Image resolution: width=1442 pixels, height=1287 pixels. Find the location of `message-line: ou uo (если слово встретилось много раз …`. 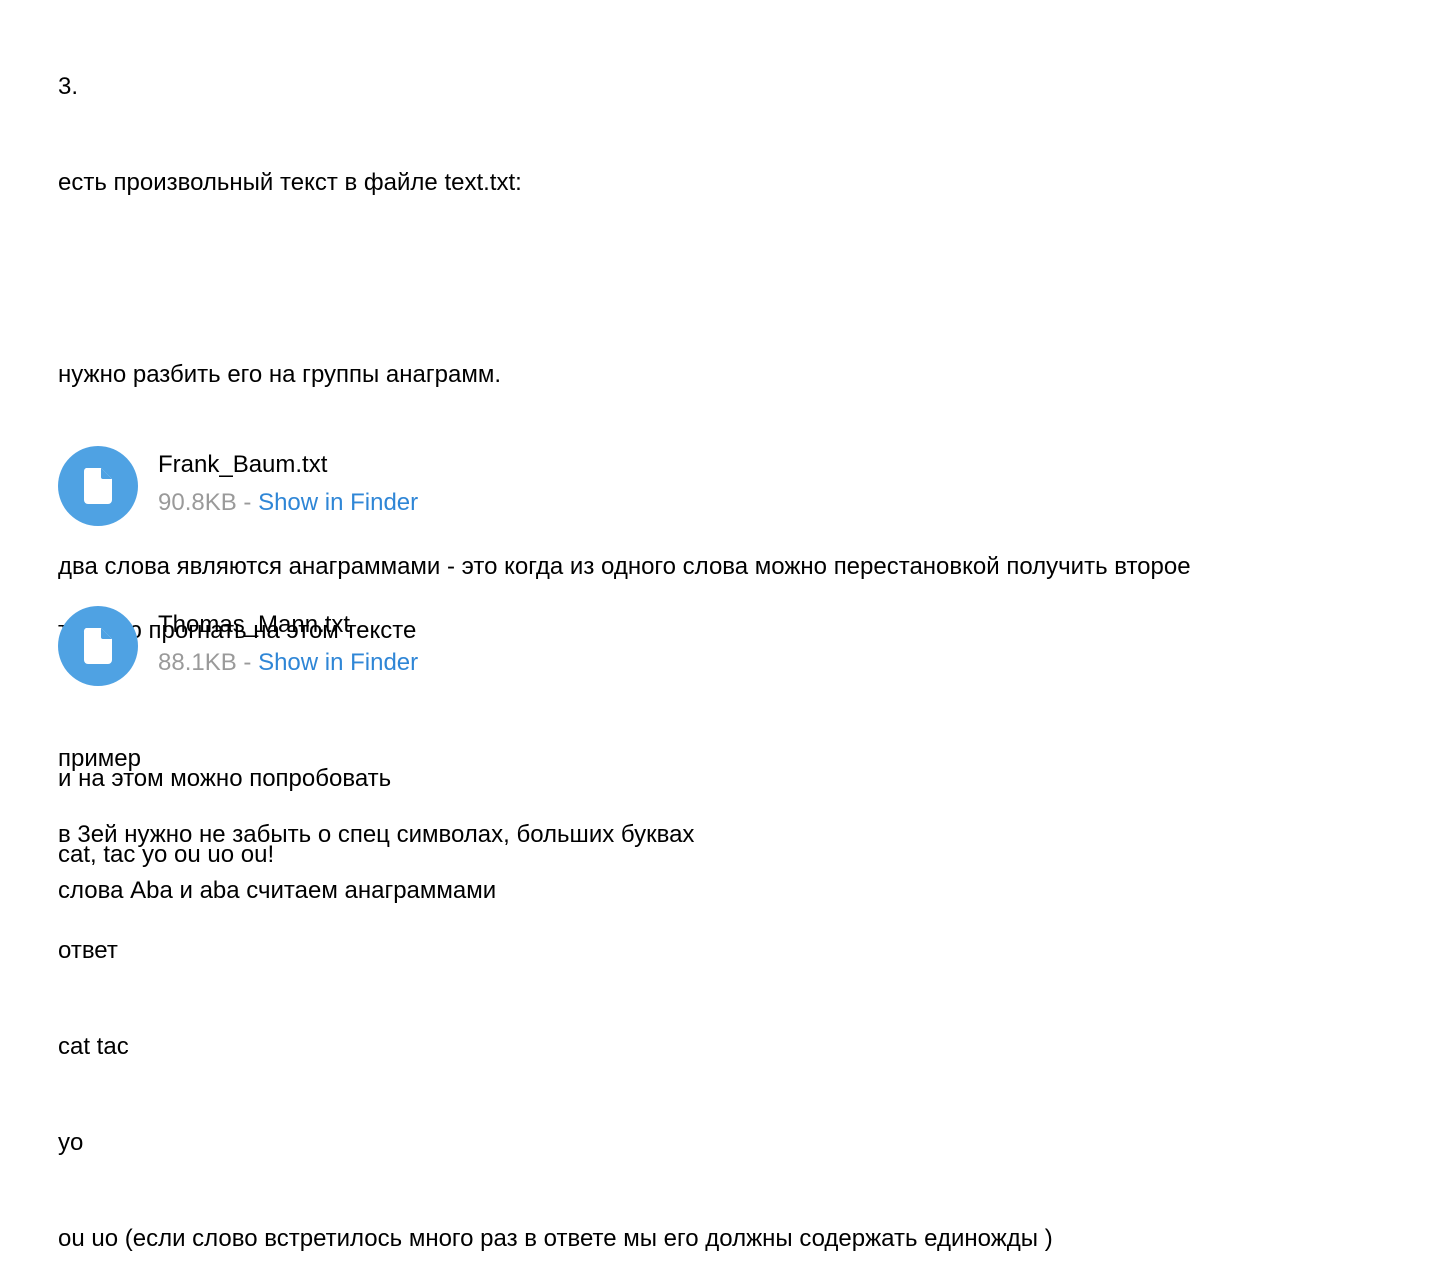

message-line: ou uo (если слово встретилось много раз … is located at coordinates (555, 1238).